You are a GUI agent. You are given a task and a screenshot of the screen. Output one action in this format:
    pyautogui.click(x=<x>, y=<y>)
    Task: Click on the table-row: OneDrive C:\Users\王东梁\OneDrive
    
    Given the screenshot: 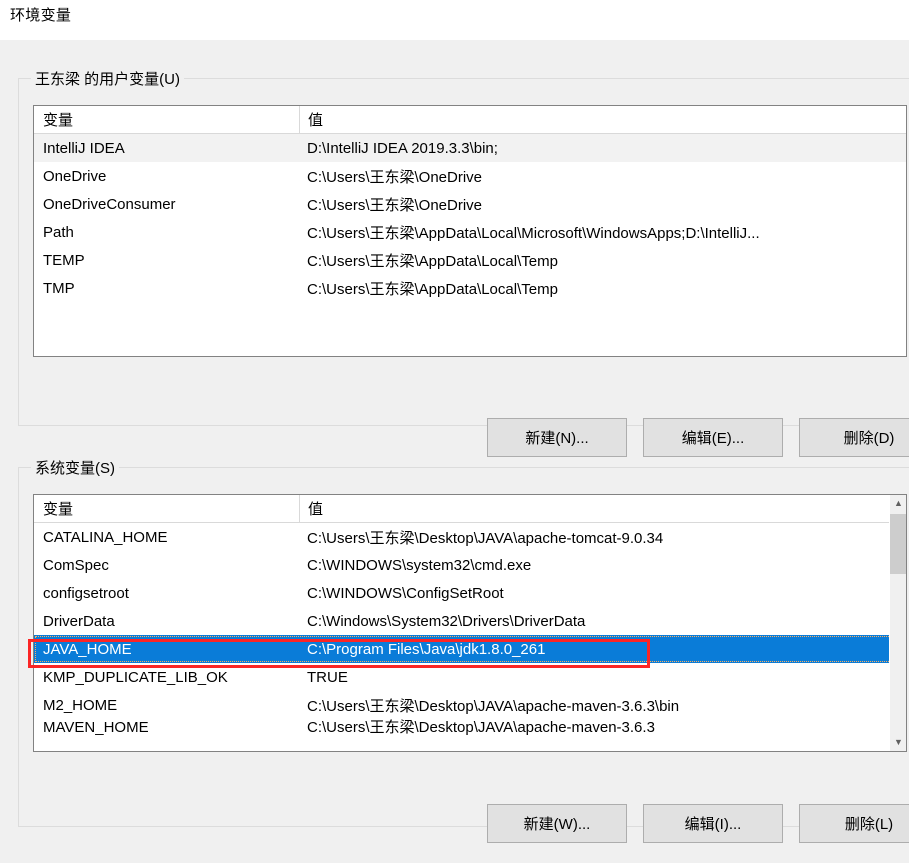 What is the action you would take?
    pyautogui.click(x=470, y=176)
    